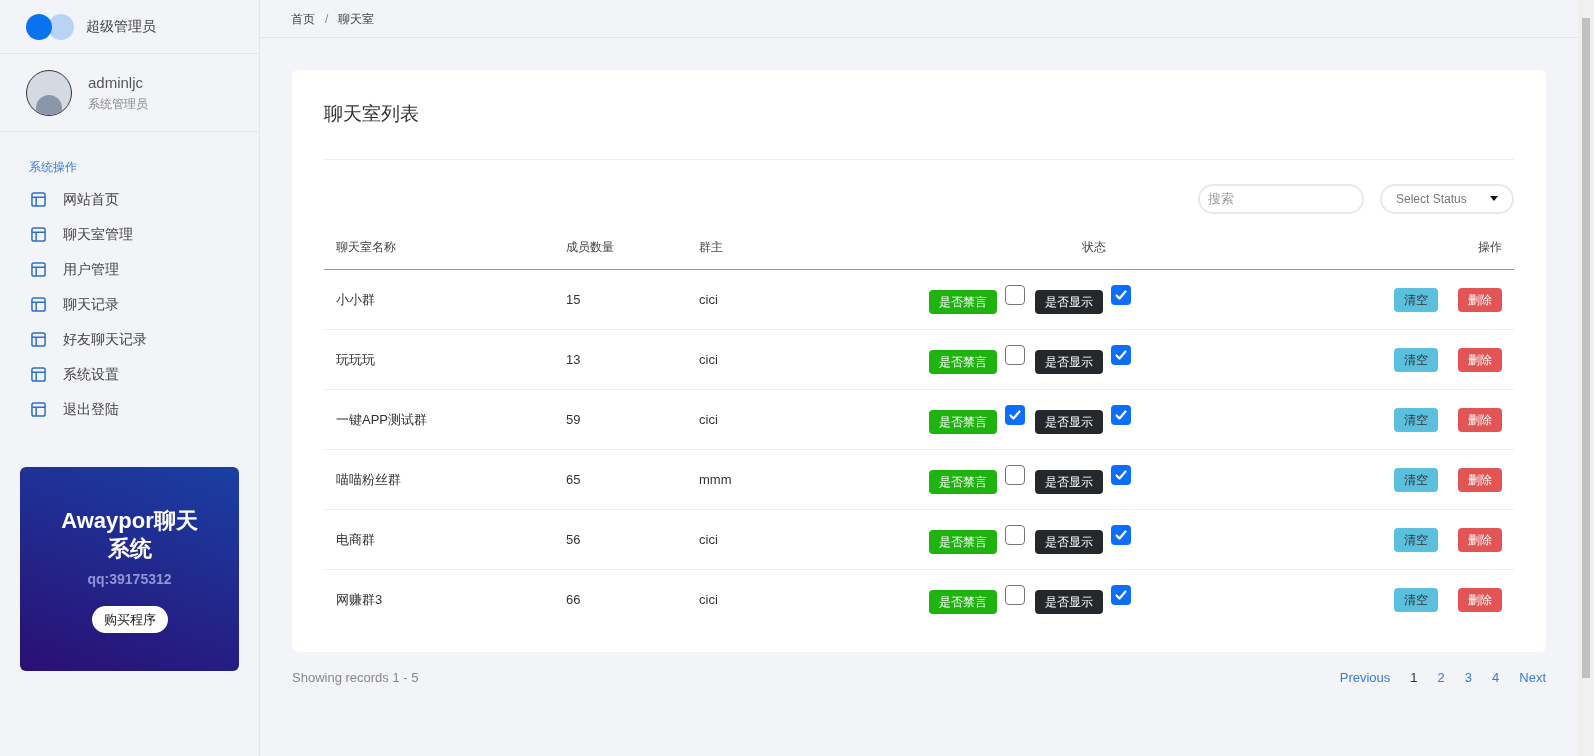  What do you see at coordinates (573, 419) in the screenshot?
I see `table-cell: 59` at bounding box center [573, 419].